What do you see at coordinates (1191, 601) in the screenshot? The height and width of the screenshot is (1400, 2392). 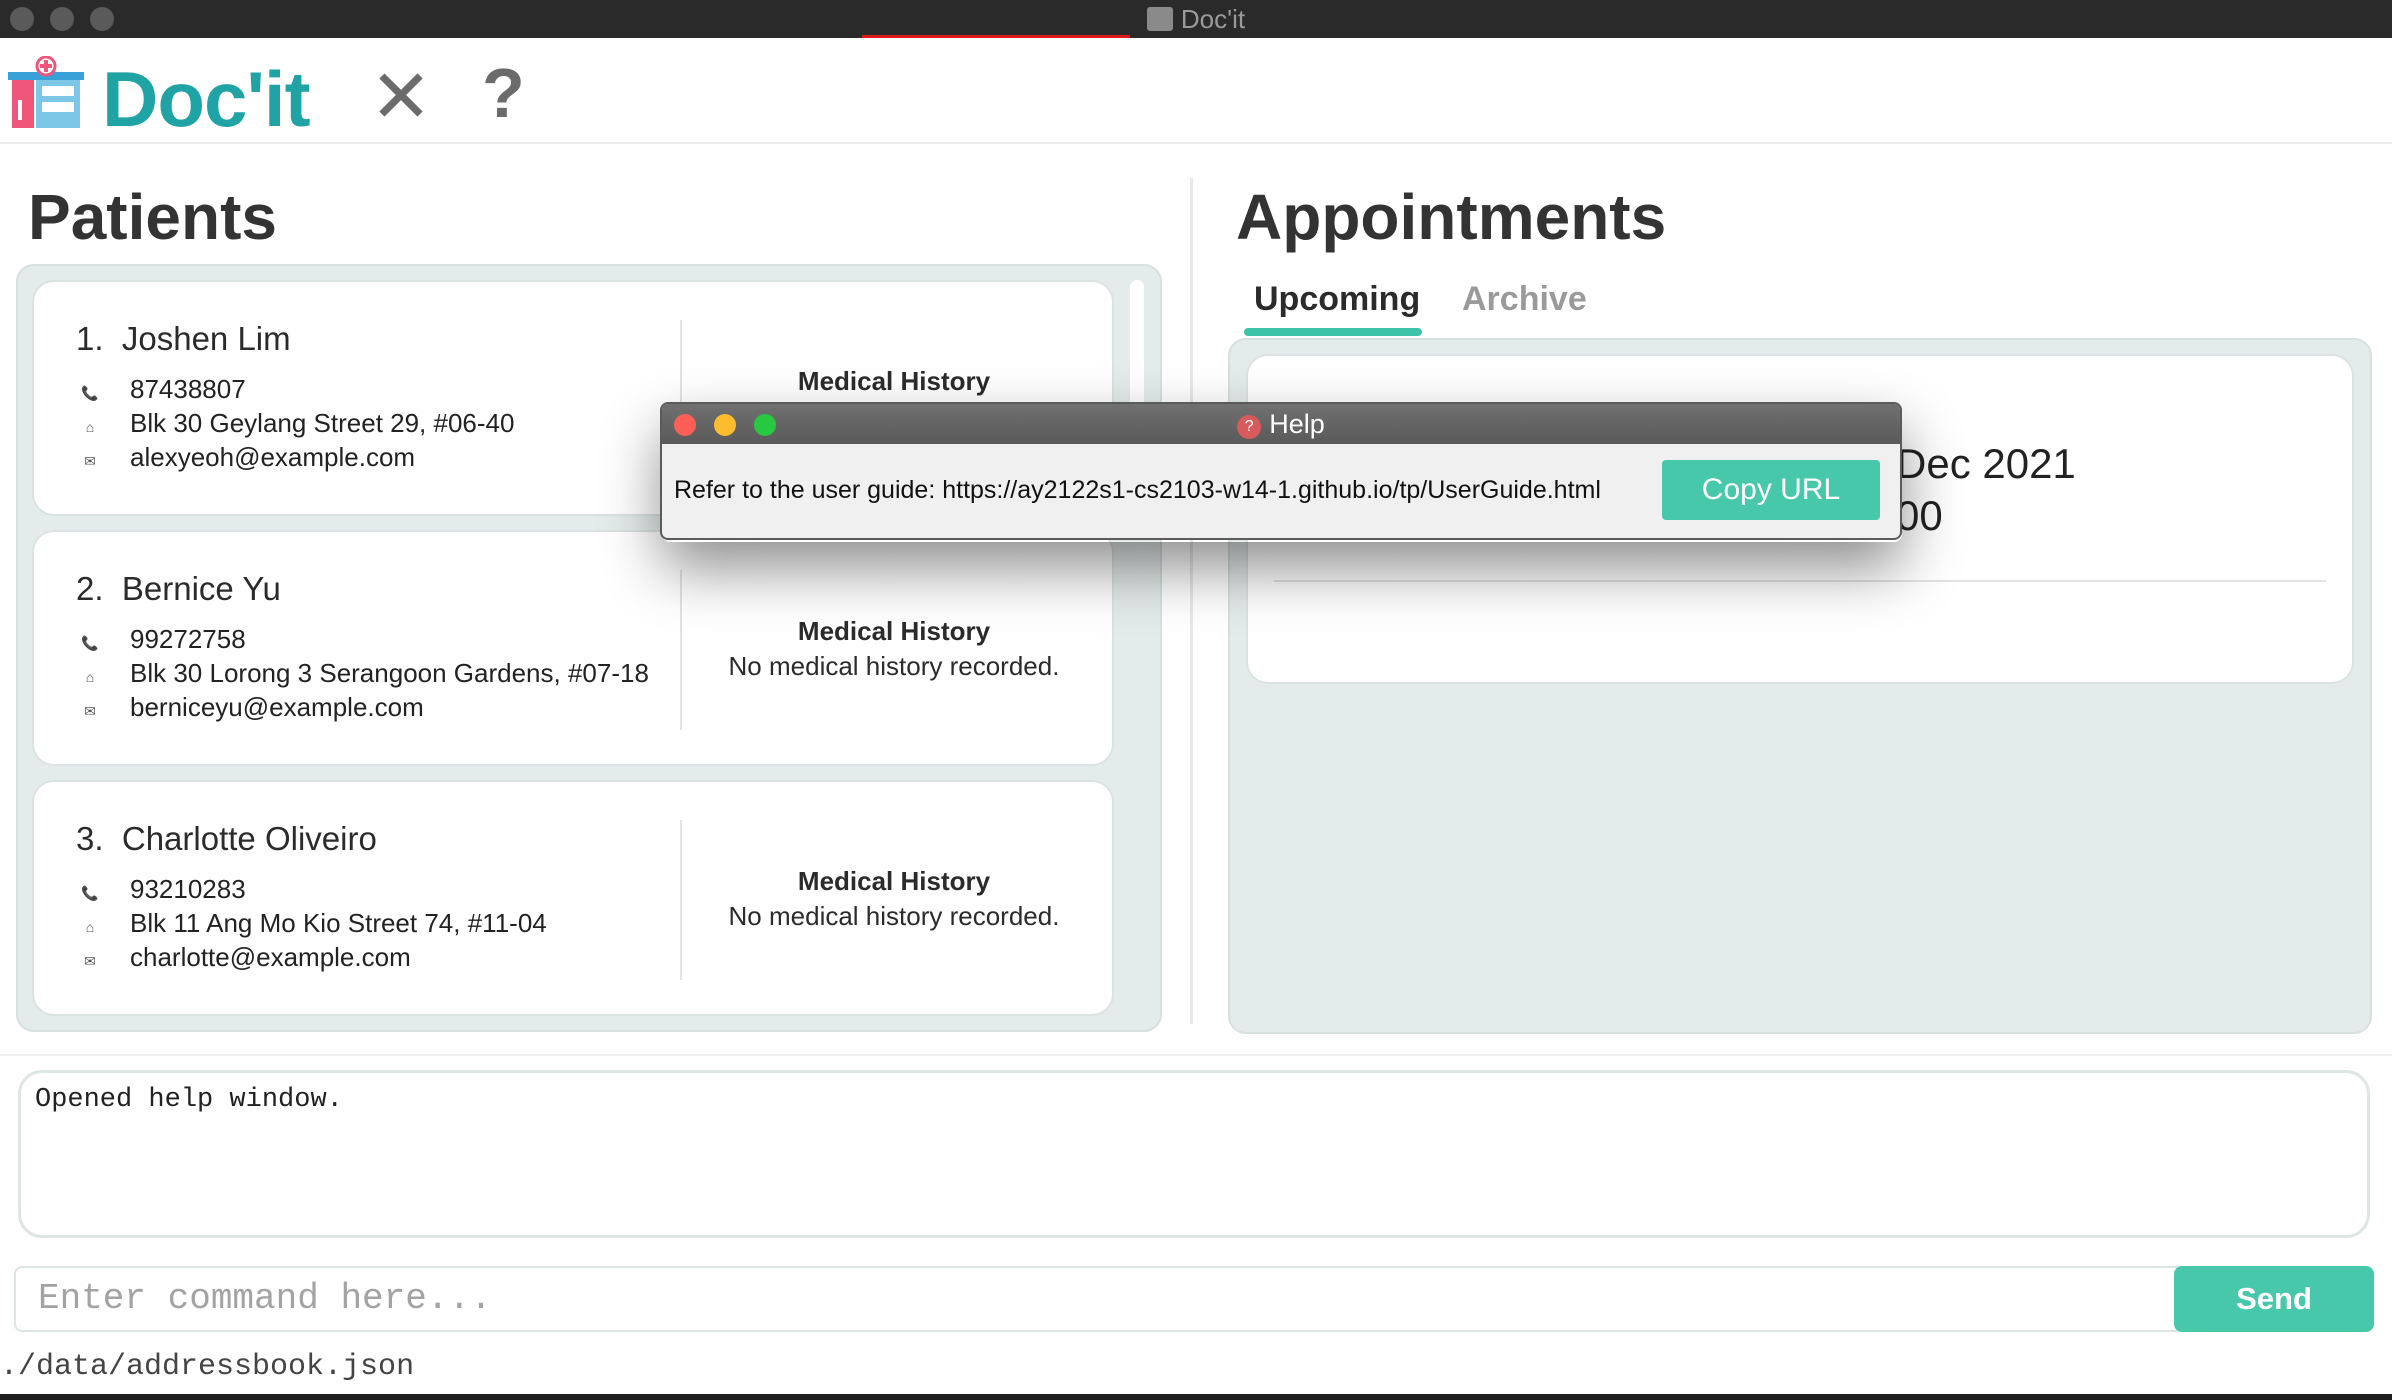 I see `split-pane-divider` at bounding box center [1191, 601].